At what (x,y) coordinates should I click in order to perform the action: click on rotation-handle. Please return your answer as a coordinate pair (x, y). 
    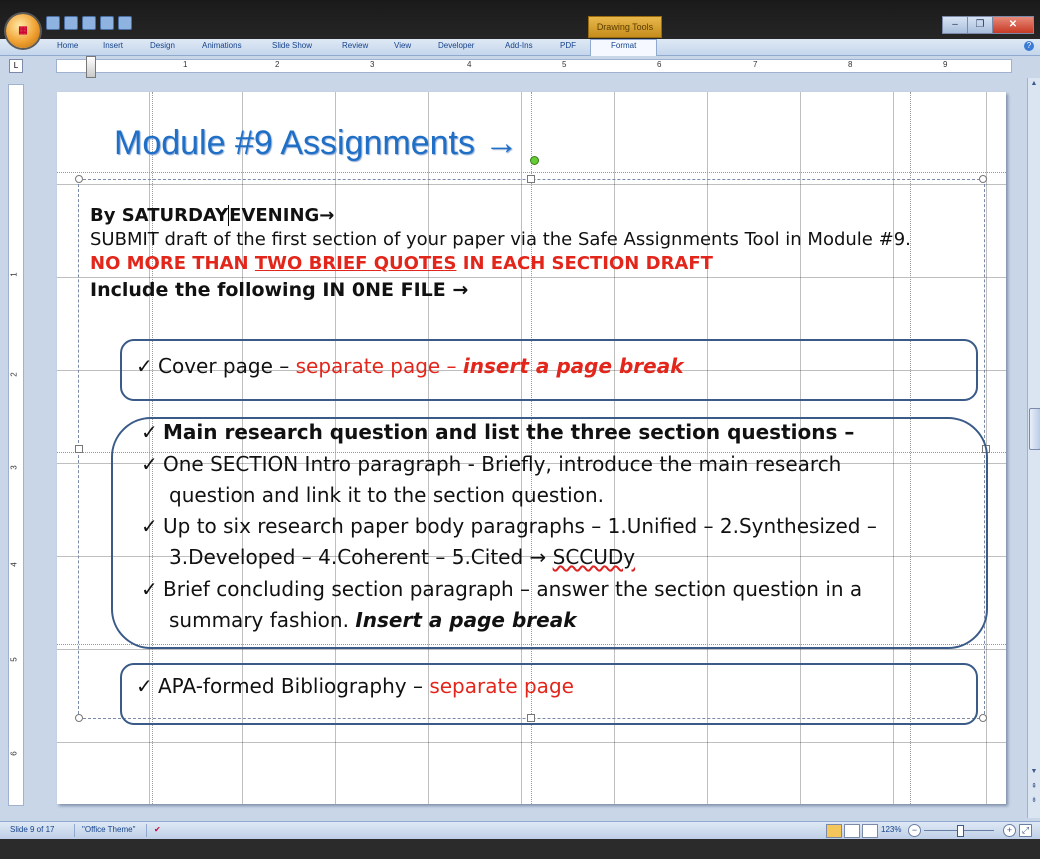
    Looking at the image, I should click on (534, 160).